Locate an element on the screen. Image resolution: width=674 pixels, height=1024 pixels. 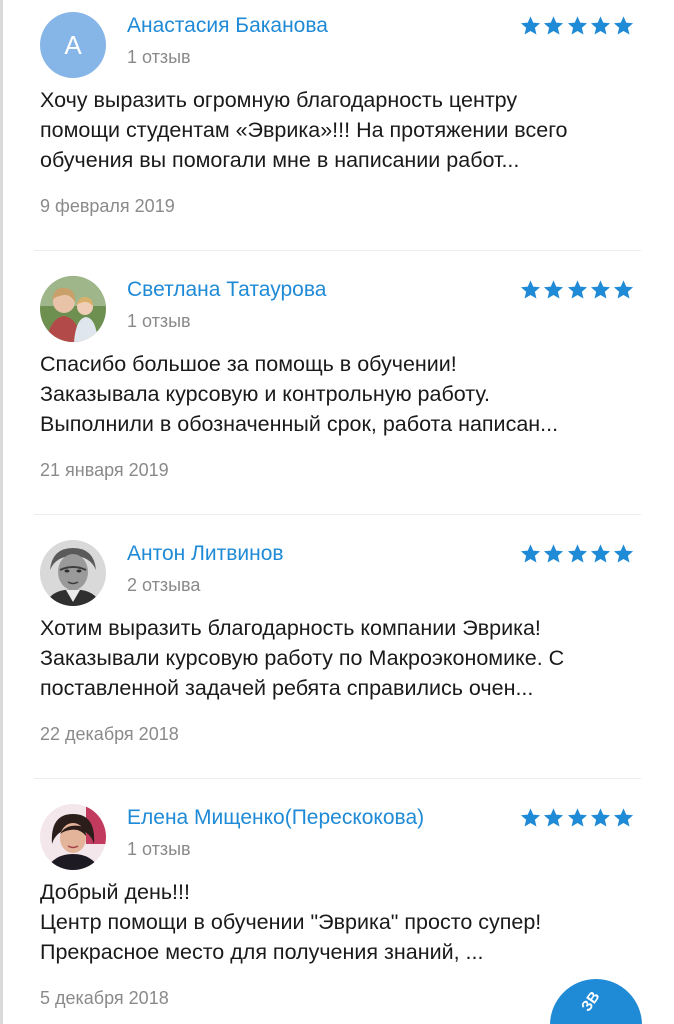
review-date: 5 декабря 2018 is located at coordinates (104, 998).